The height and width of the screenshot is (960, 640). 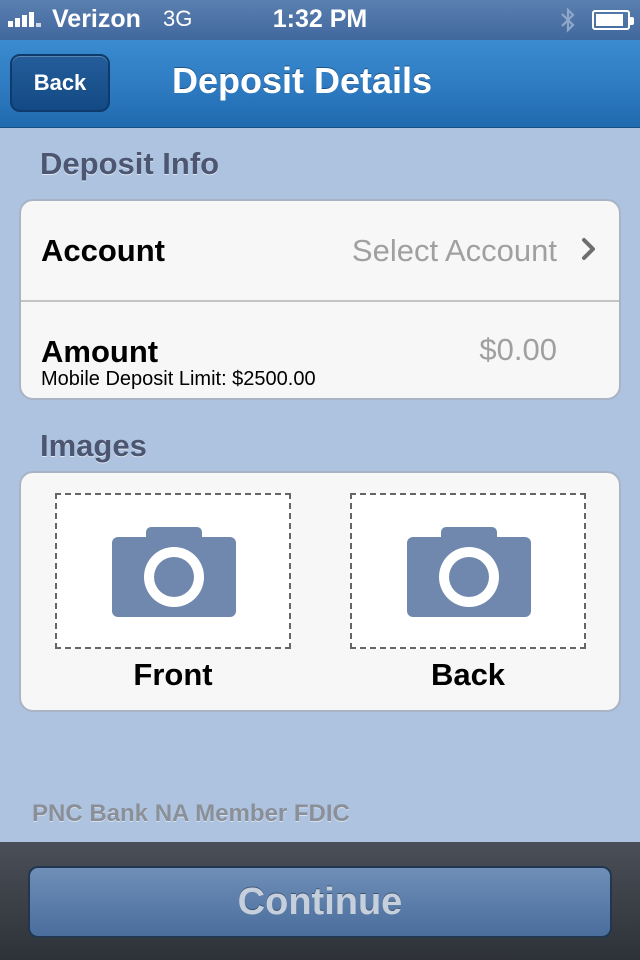 I want to click on front-image-slot, so click(x=173, y=571).